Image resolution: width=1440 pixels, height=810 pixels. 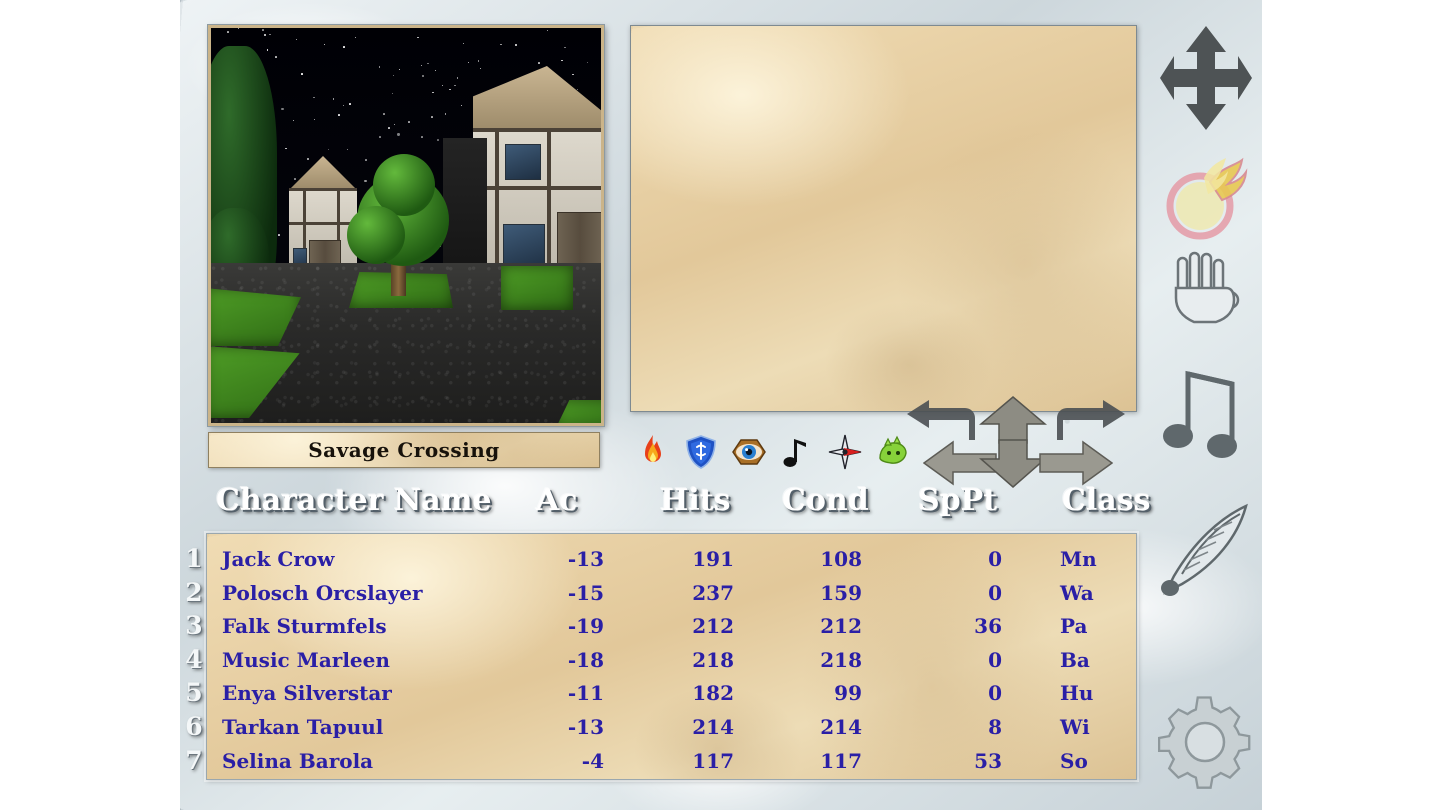 What do you see at coordinates (1030, 442) in the screenshot?
I see `movement-control-cluster` at bounding box center [1030, 442].